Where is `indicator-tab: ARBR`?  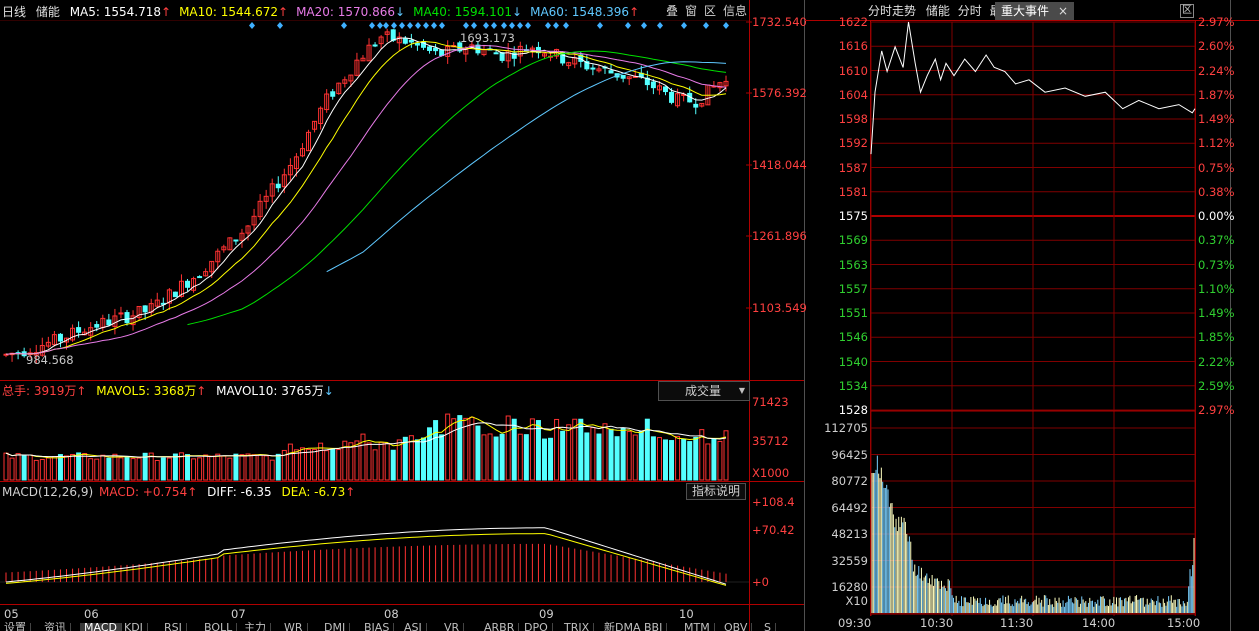 indicator-tab: ARBR is located at coordinates (500, 626).